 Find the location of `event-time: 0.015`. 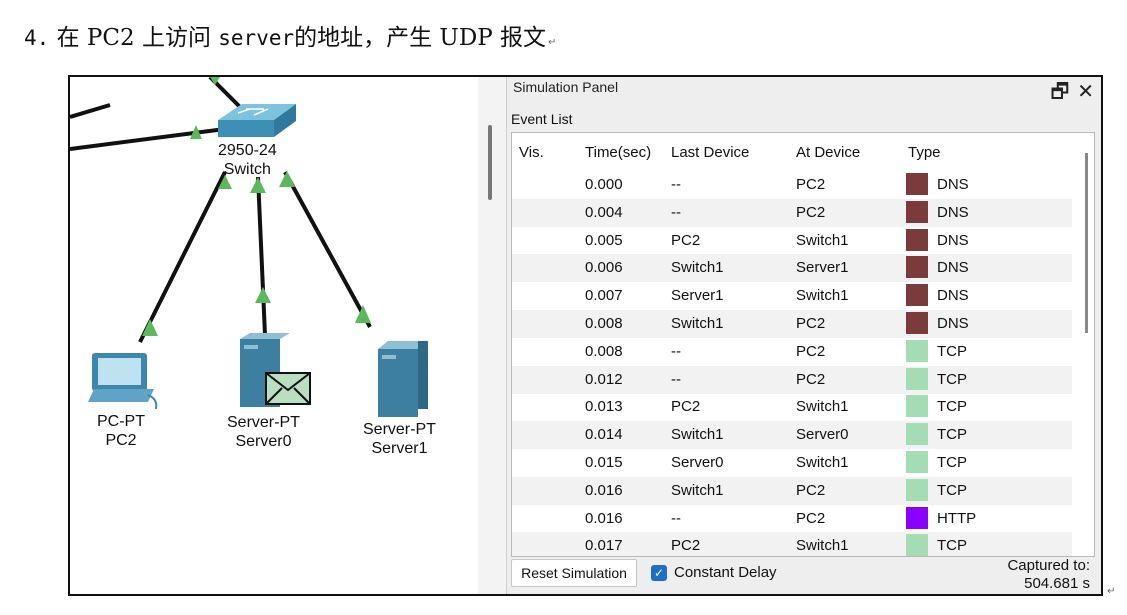

event-time: 0.015 is located at coordinates (604, 462).